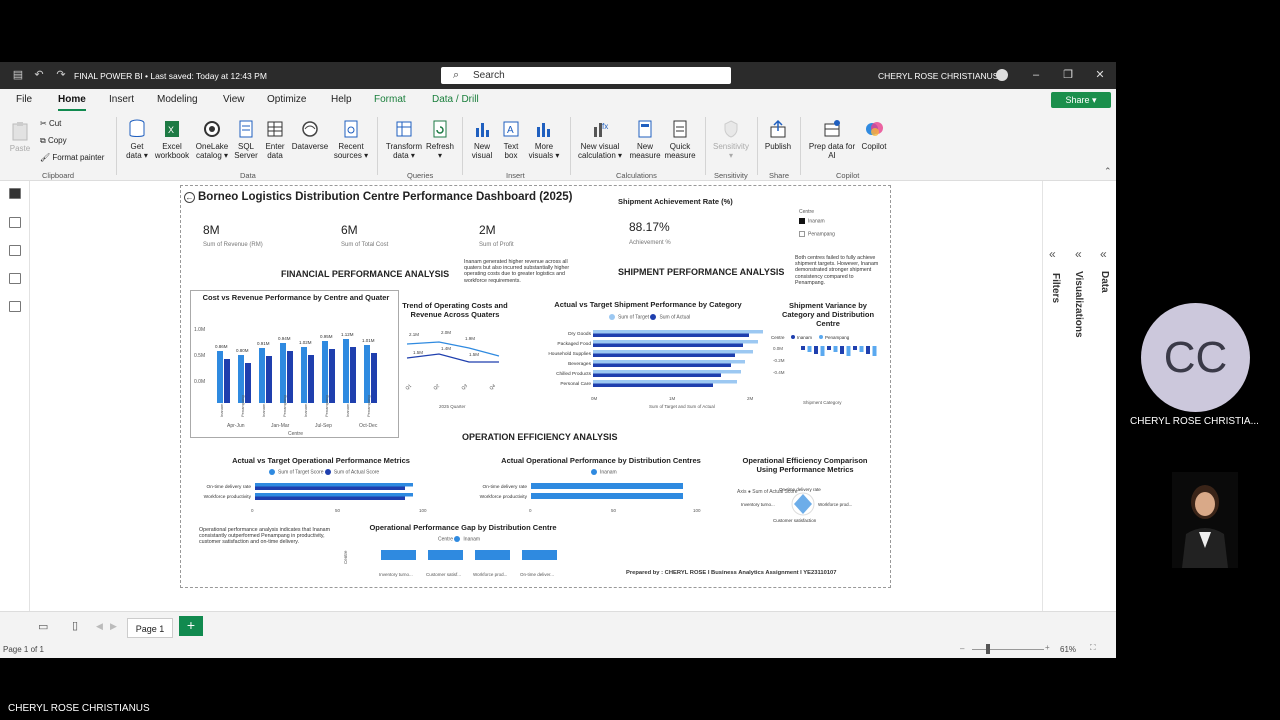 The width and height of the screenshot is (1280, 720). Describe the element at coordinates (50, 123) in the screenshot. I see `cut-button: ✂ Cut` at that location.